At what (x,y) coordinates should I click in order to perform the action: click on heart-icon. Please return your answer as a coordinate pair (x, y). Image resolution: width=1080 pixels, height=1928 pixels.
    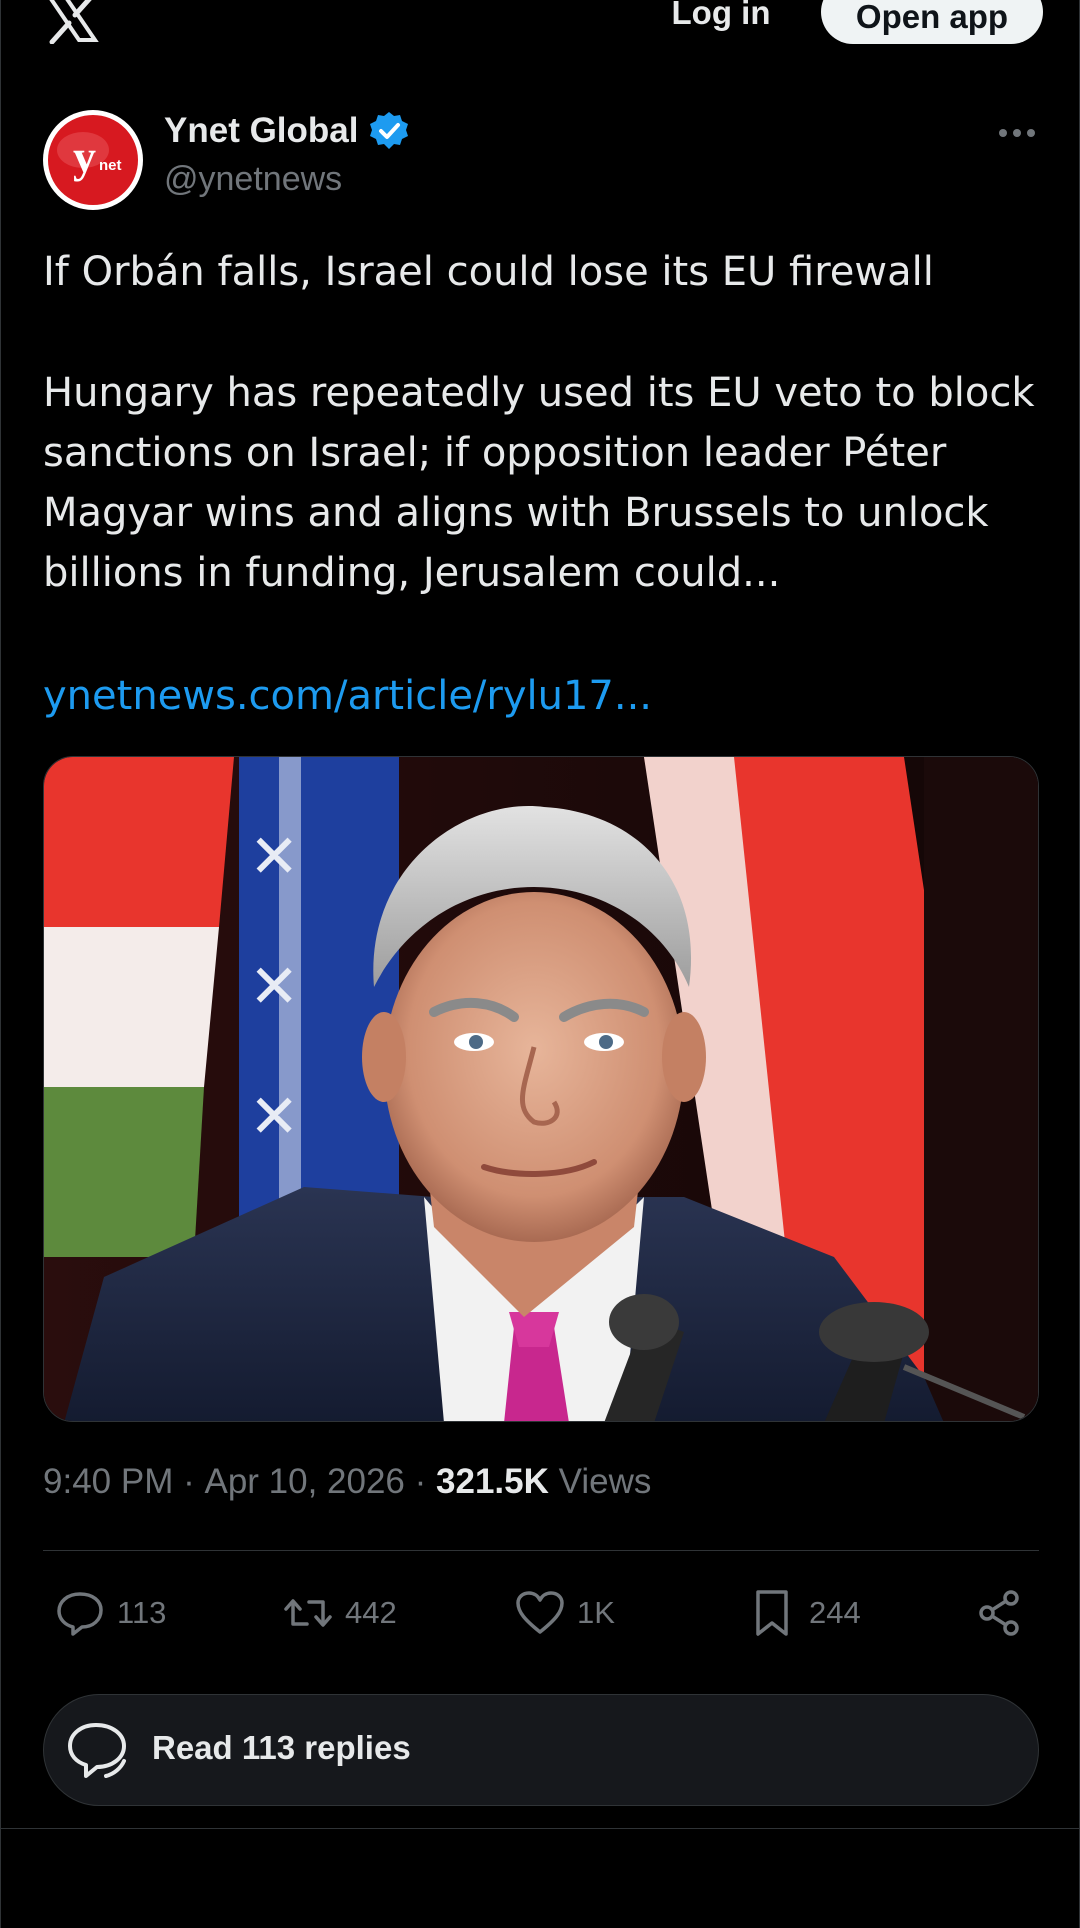
    Looking at the image, I should click on (540, 1612).